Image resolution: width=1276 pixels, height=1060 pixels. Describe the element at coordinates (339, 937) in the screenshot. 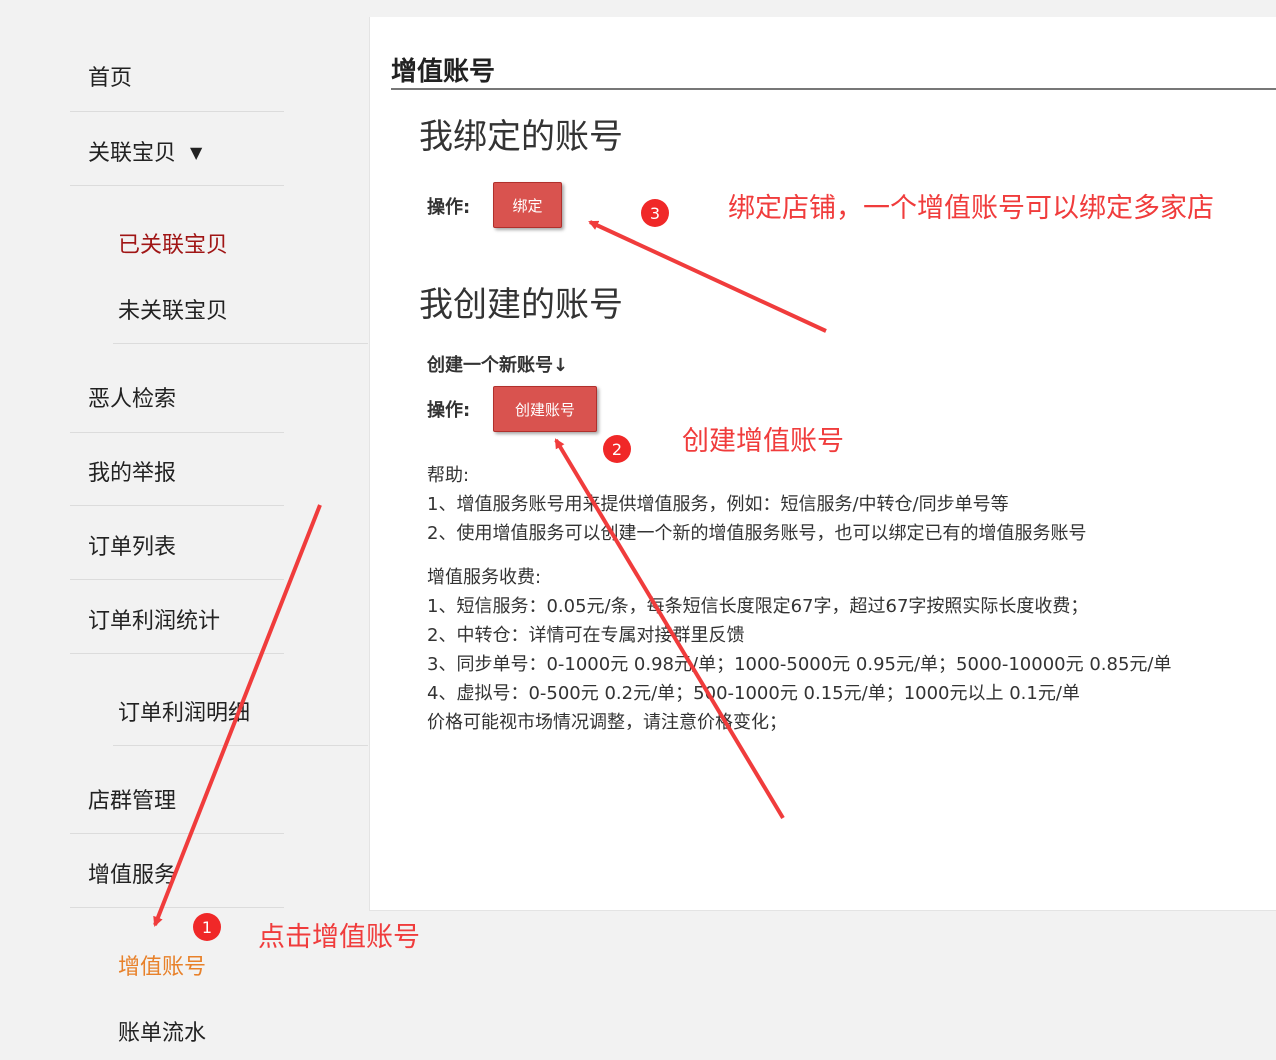

I see `step-1-text: 点击增值账号` at that location.